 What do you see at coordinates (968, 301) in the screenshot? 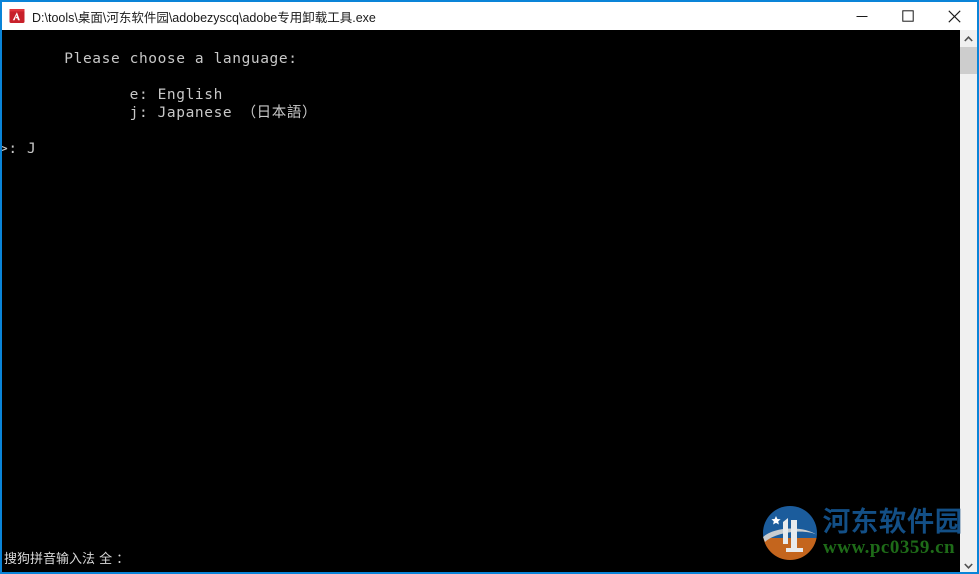
I see `vertical-scrollbar` at bounding box center [968, 301].